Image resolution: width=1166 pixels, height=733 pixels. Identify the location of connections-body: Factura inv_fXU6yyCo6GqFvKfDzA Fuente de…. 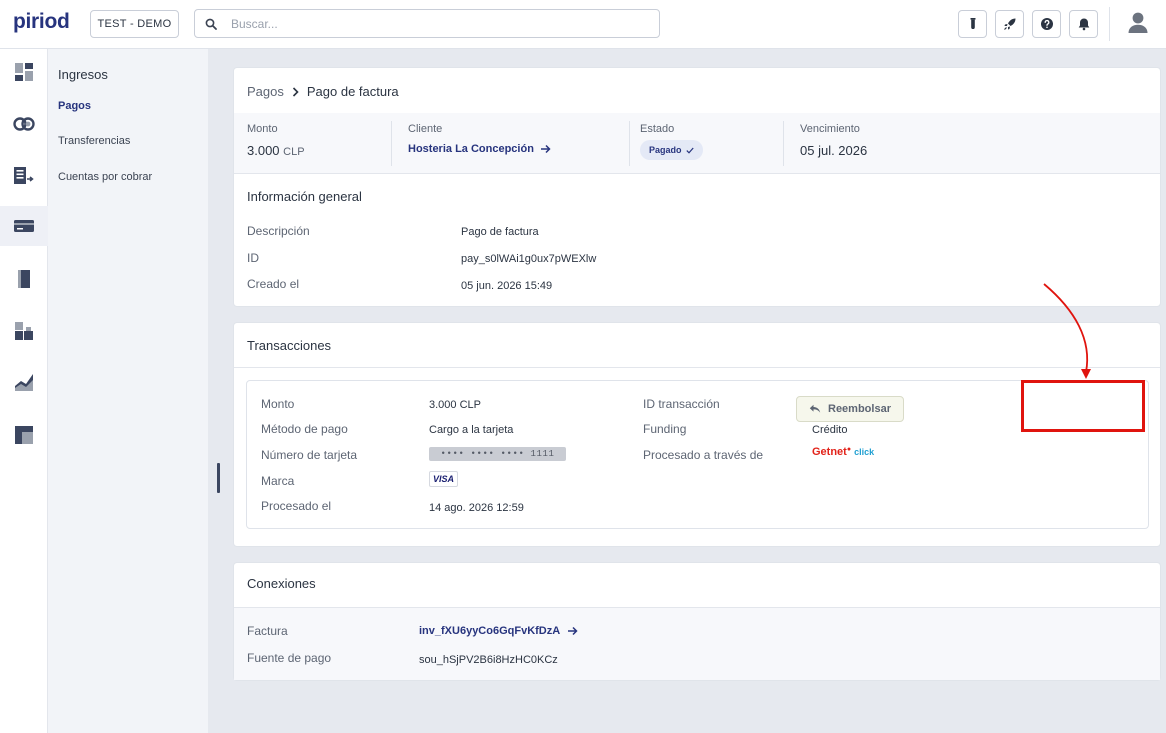
(697, 644).